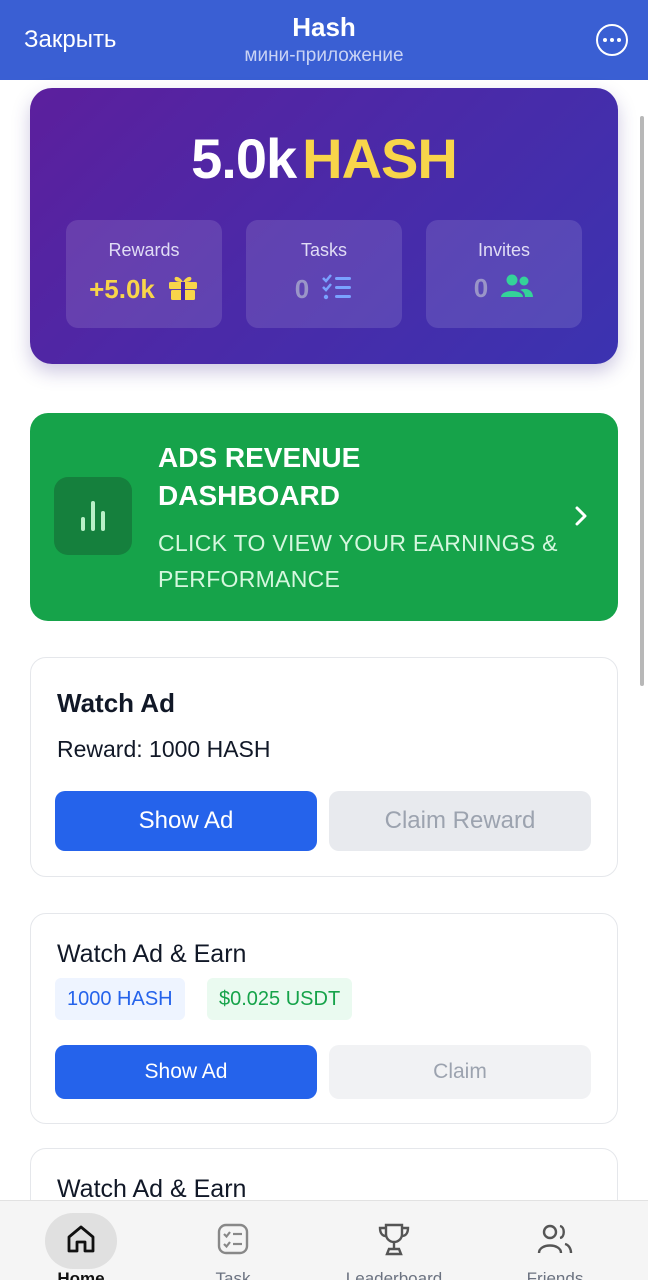 This screenshot has height=1280, width=648. Describe the element at coordinates (394, 1274) in the screenshot. I see `nav-label: Leaderboard` at that location.